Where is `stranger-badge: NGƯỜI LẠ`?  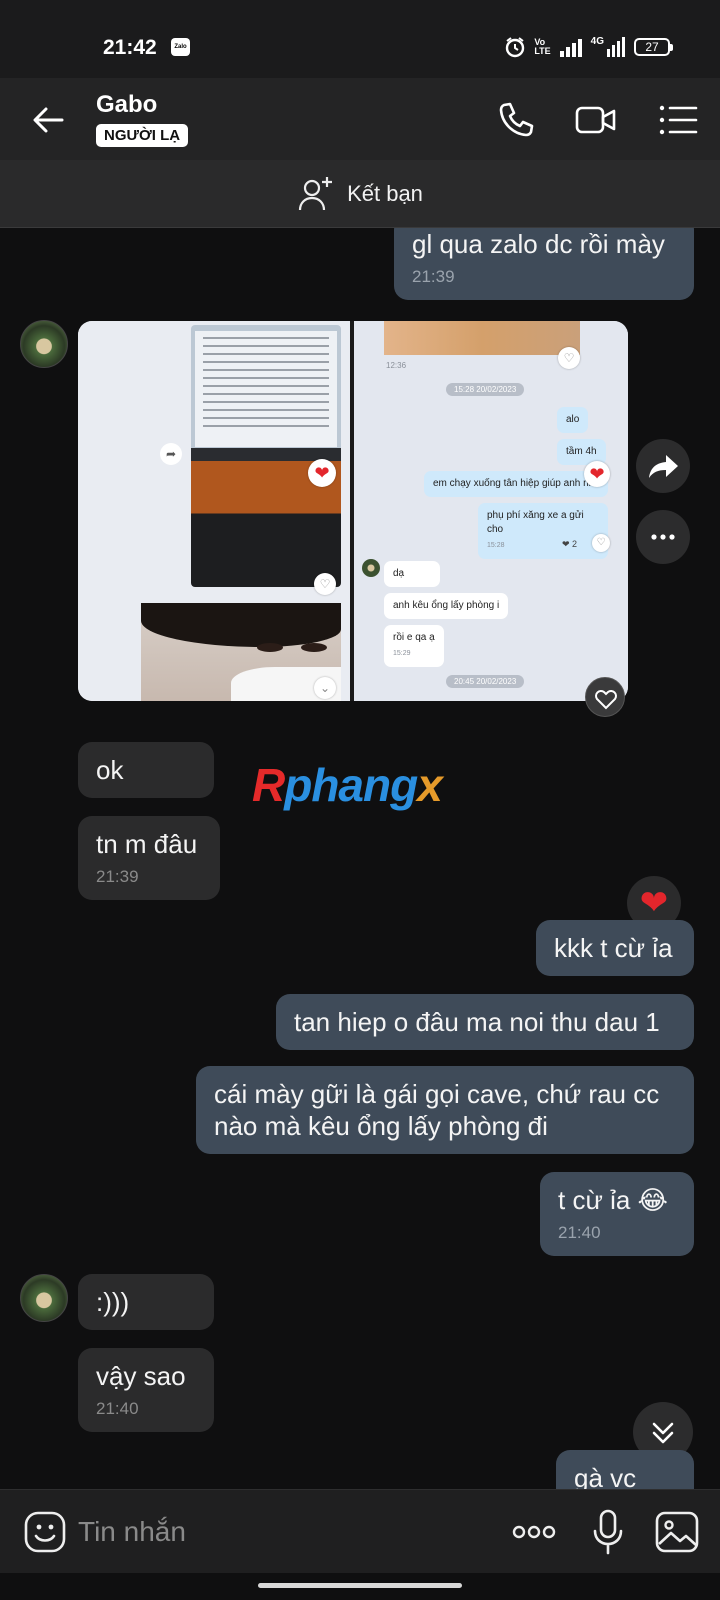 stranger-badge: NGƯỜI LẠ is located at coordinates (142, 135).